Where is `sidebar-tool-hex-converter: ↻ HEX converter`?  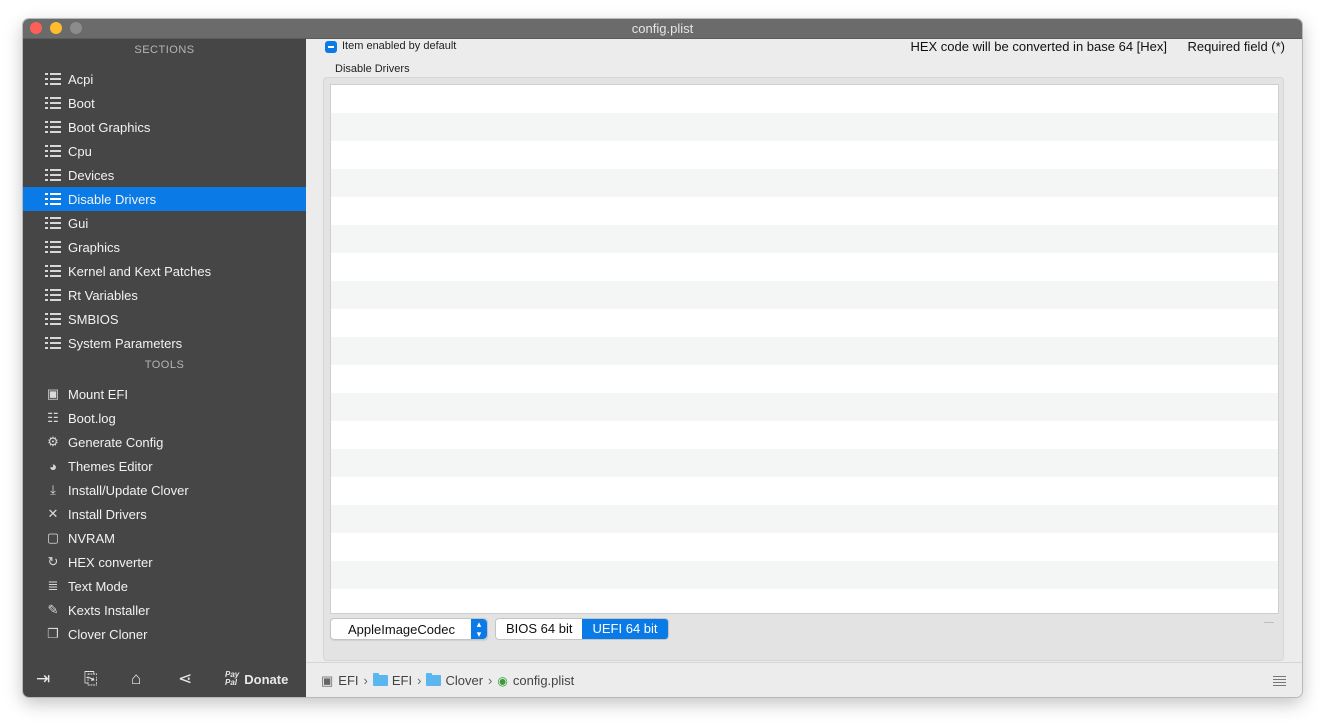 sidebar-tool-hex-converter: ↻ HEX converter is located at coordinates (164, 562).